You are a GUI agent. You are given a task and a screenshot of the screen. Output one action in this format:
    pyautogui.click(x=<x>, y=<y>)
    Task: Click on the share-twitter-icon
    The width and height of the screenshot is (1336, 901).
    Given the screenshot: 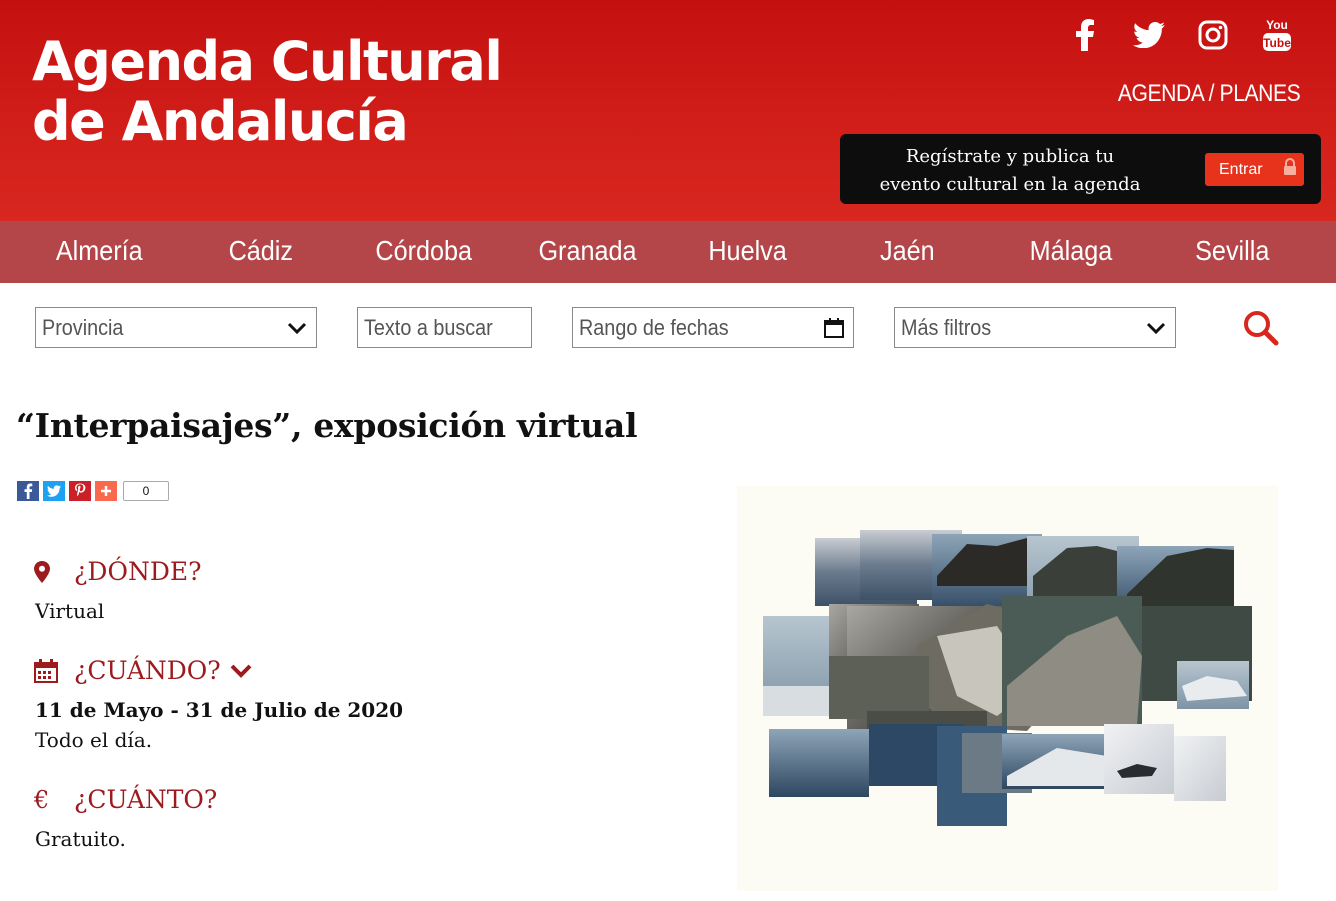 What is the action you would take?
    pyautogui.click(x=54, y=491)
    